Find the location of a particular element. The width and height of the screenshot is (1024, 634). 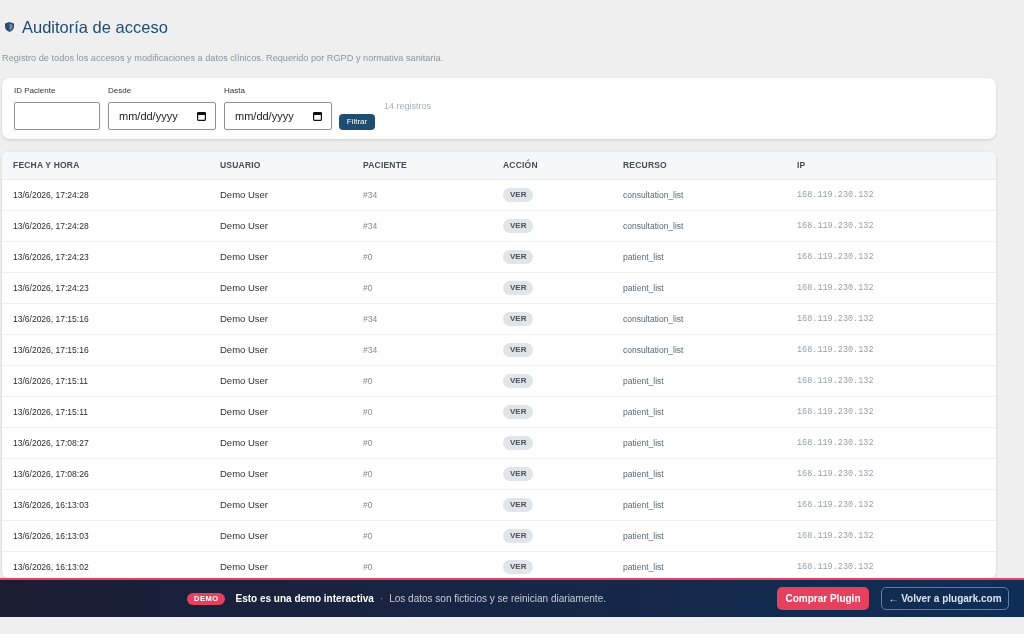

field-label: Hasta is located at coordinates (234, 91).